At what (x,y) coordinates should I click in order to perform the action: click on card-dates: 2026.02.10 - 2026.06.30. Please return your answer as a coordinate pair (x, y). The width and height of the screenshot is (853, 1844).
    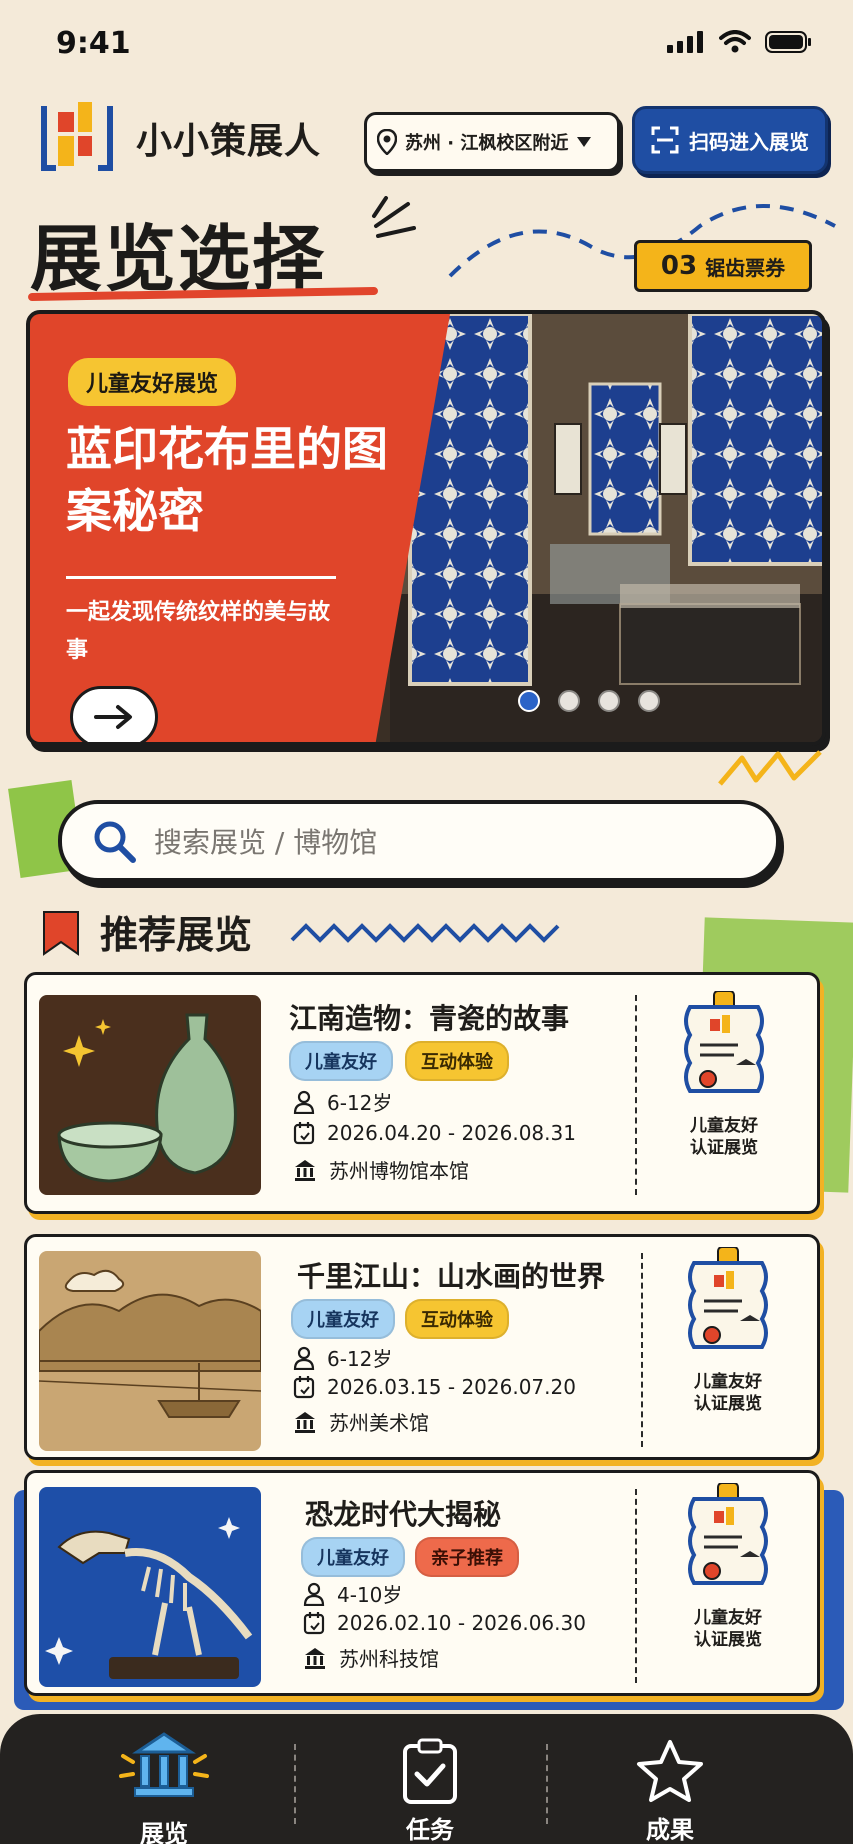
    Looking at the image, I should click on (444, 1623).